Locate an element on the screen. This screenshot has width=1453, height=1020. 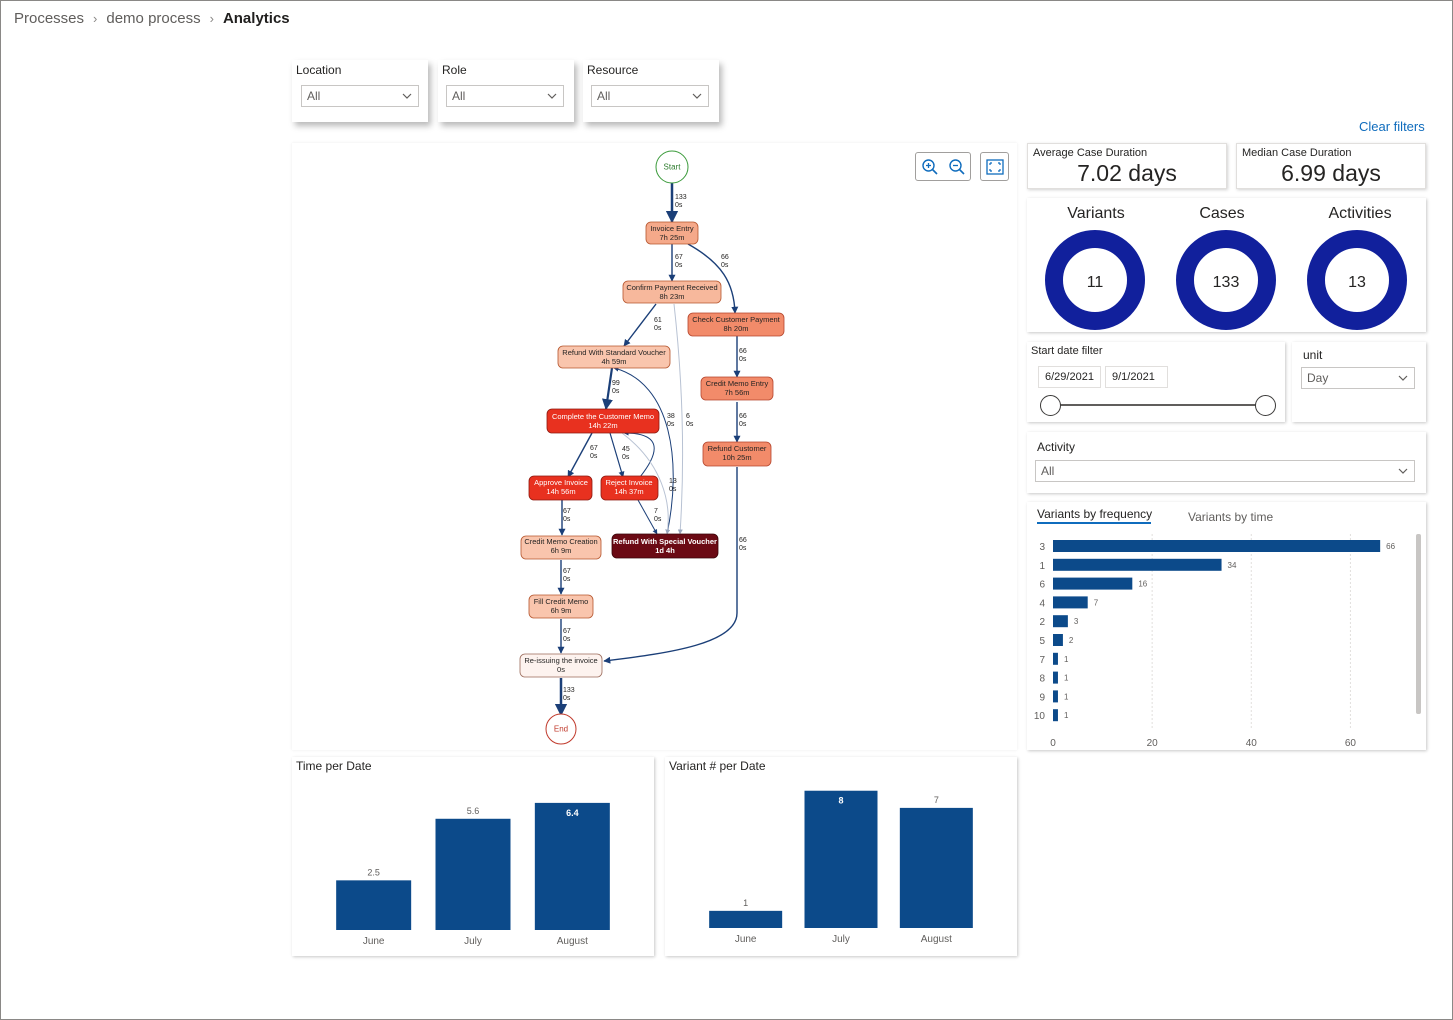
node-invoice-entry: Invoice Entry 7h 25m is located at coordinates (672, 233).